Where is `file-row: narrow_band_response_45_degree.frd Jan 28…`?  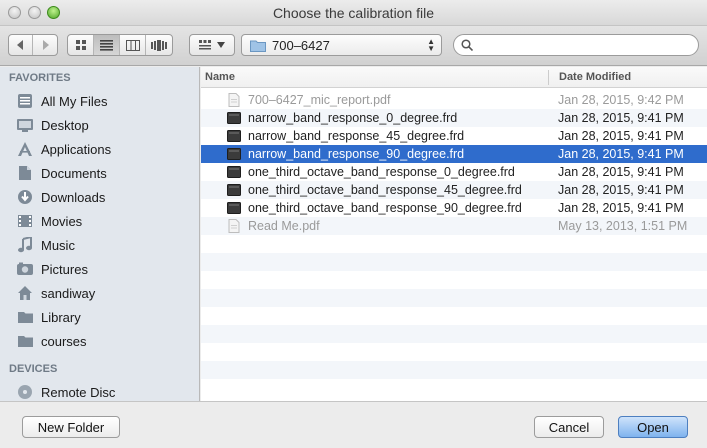 file-row: narrow_band_response_45_degree.frd Jan 28… is located at coordinates (454, 136).